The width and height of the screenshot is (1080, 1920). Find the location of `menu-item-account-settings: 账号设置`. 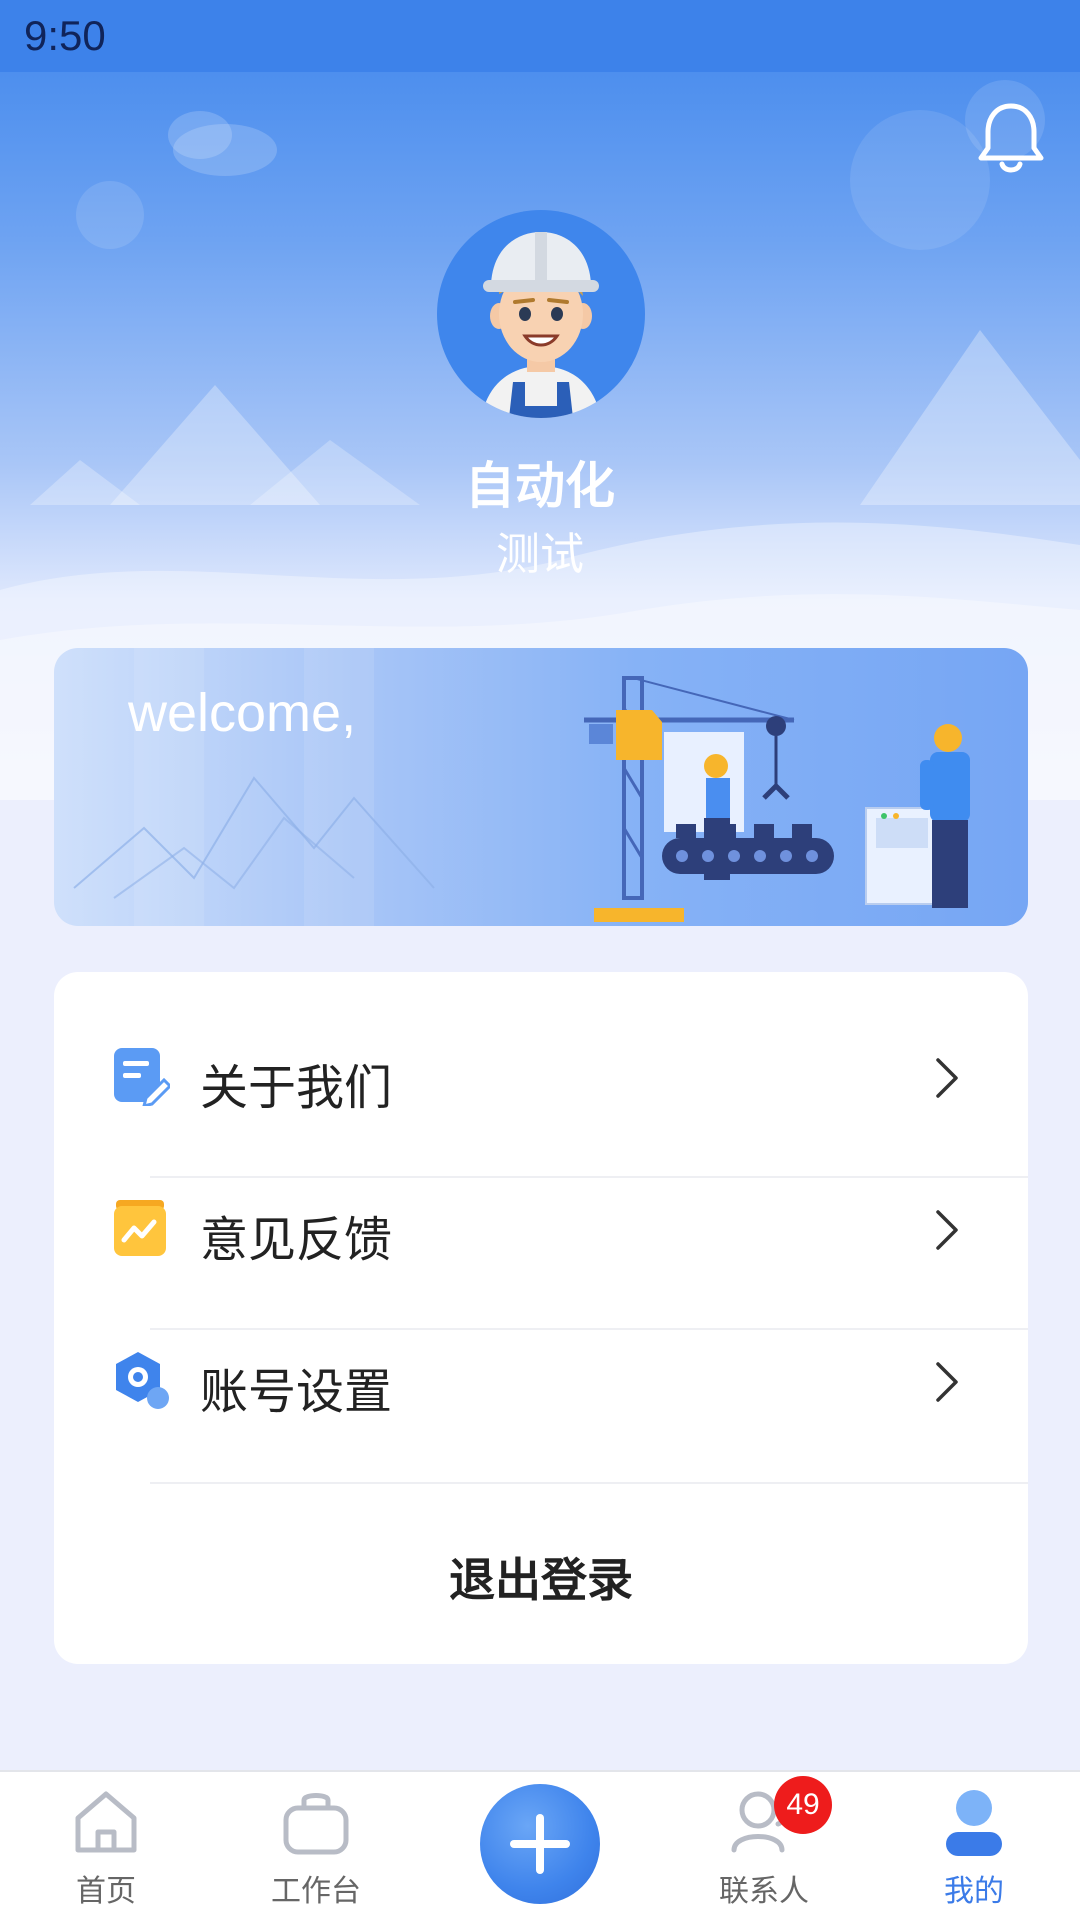

menu-item-account-settings: 账号设置 is located at coordinates (541, 1380).